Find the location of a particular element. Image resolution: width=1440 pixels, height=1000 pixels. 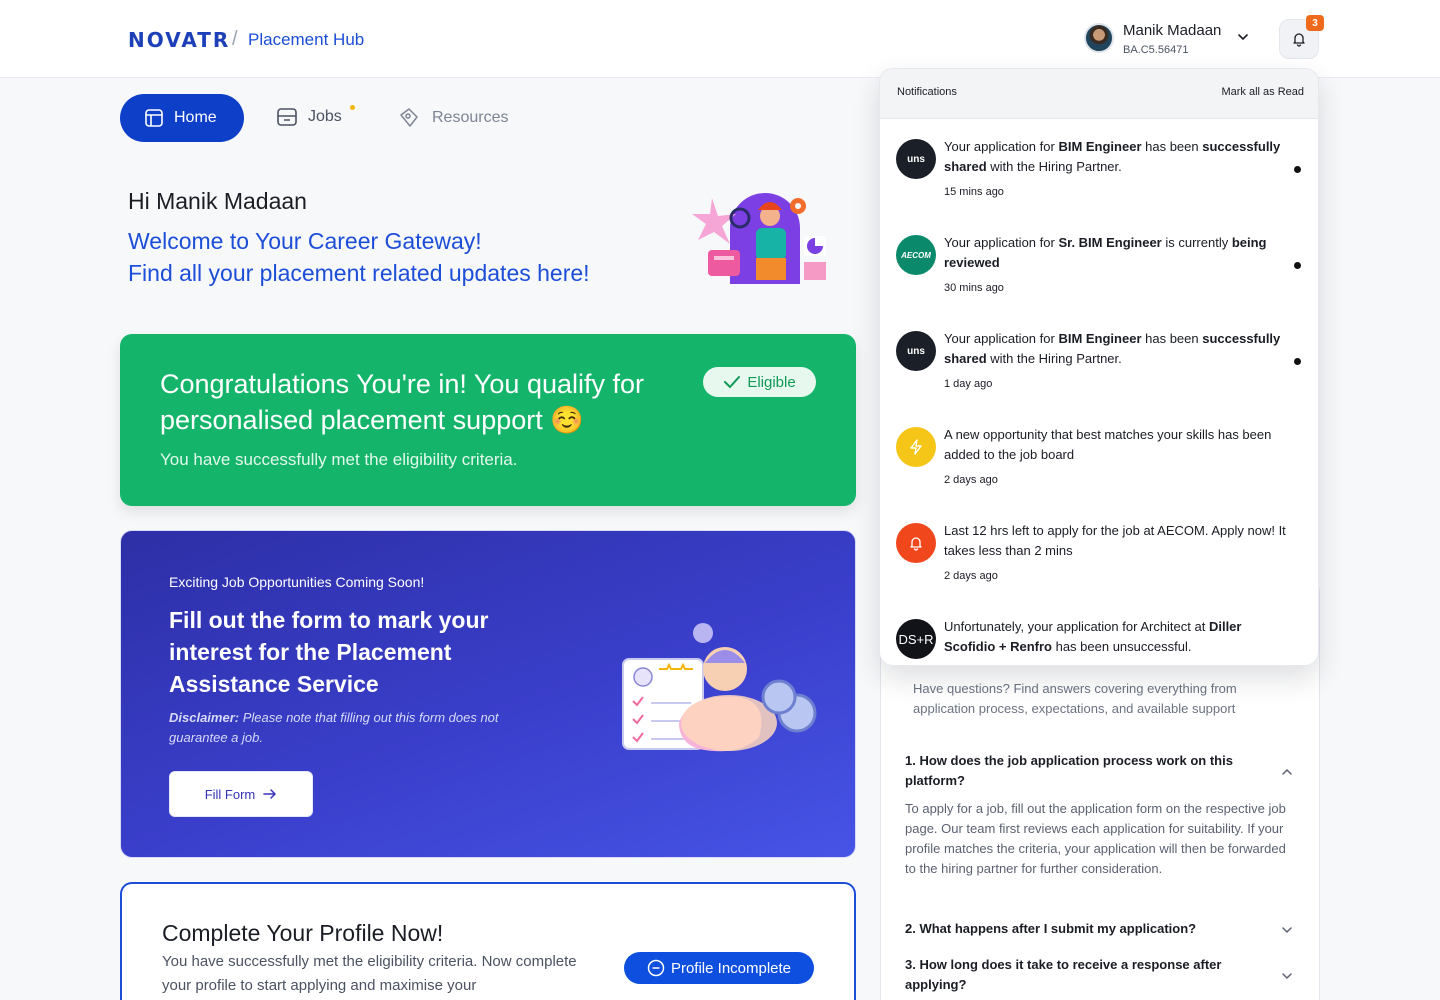

tab-jobs: Jobs is located at coordinates (309, 117).